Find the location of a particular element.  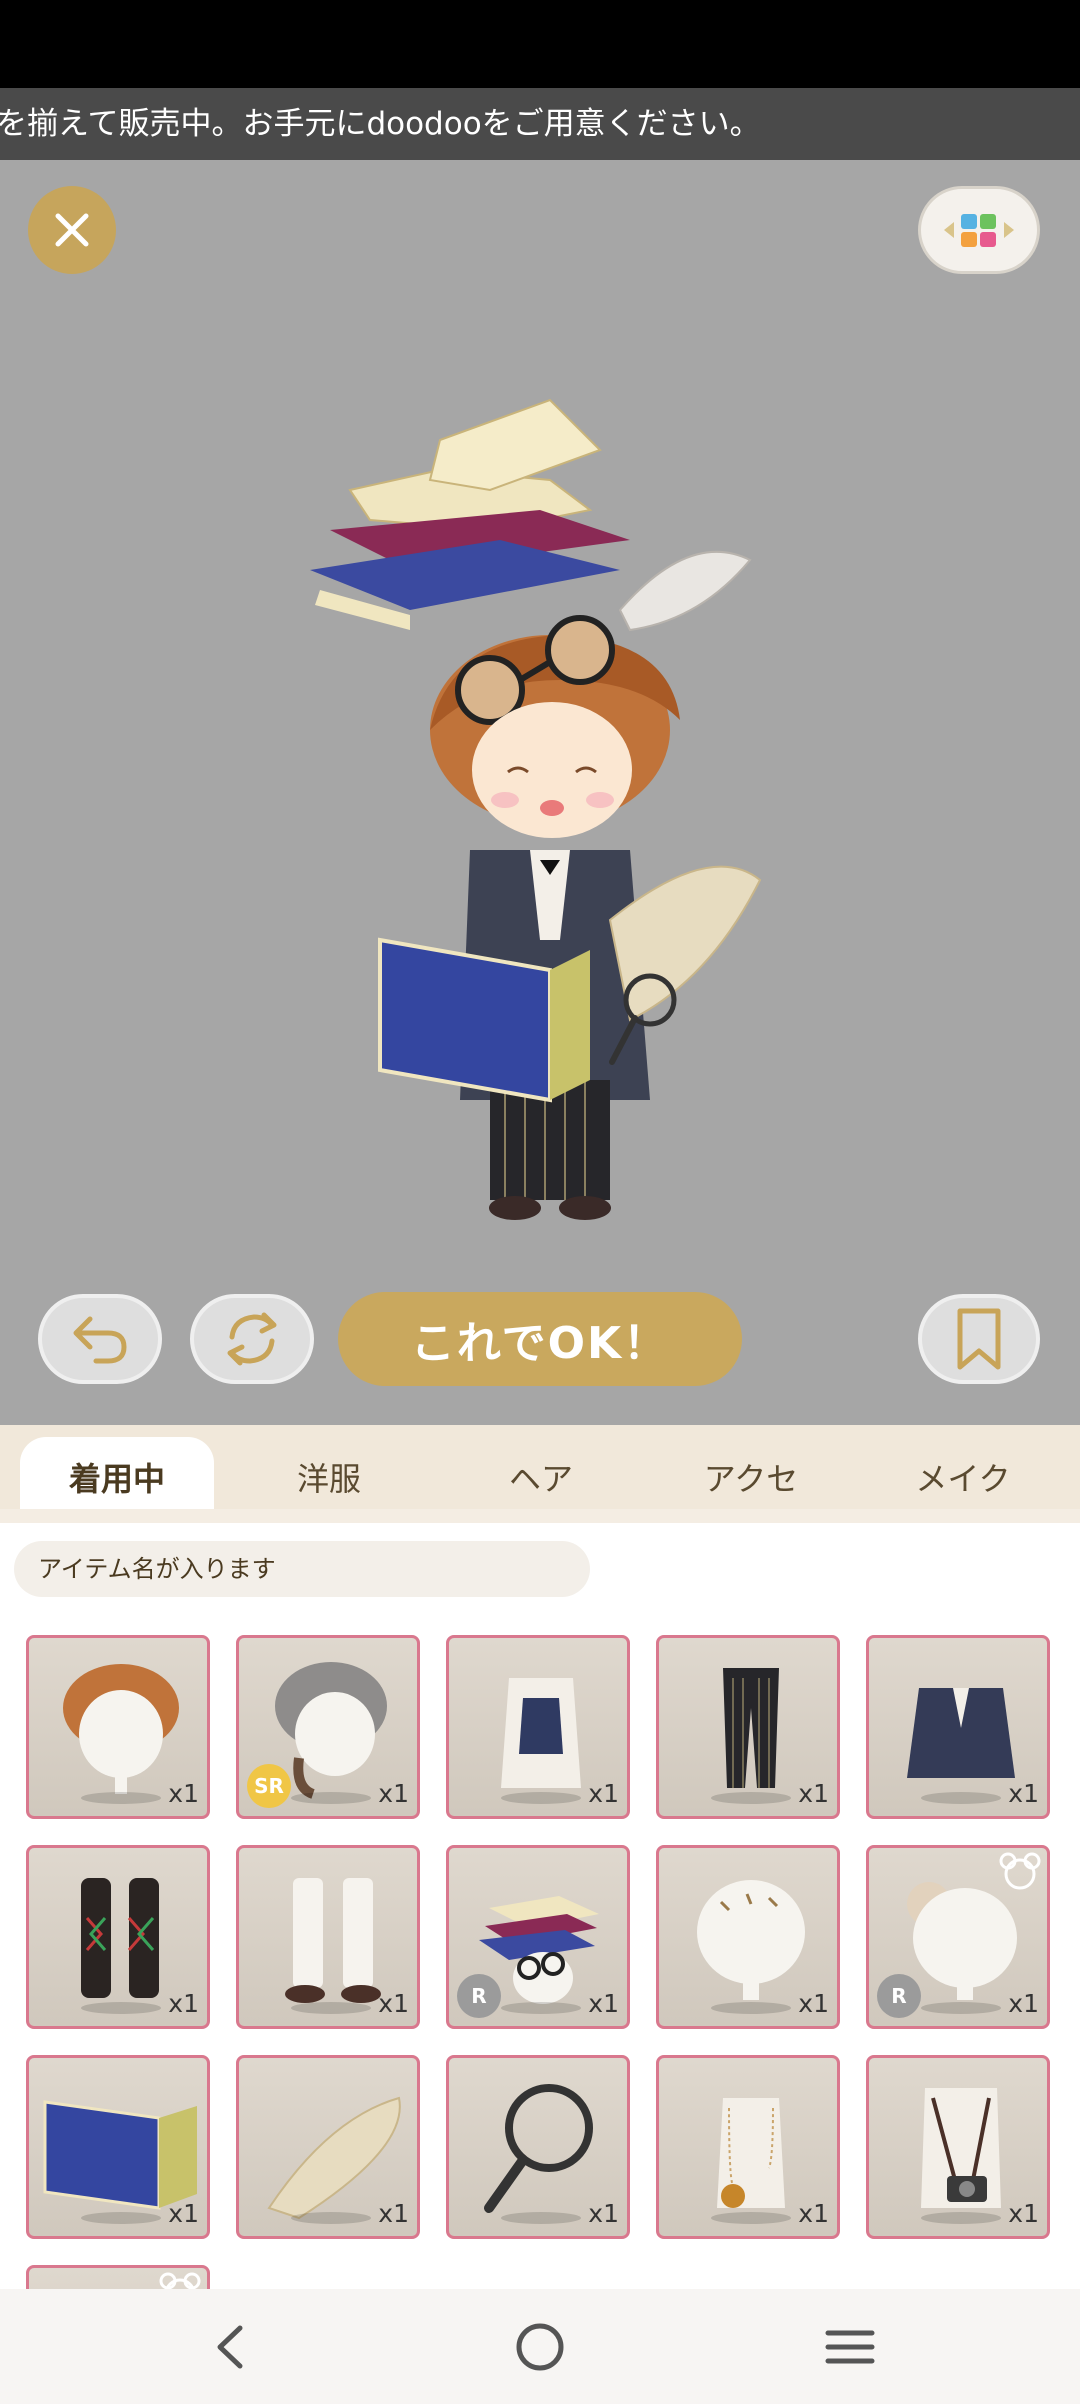

bookmark-button is located at coordinates (979, 1339).